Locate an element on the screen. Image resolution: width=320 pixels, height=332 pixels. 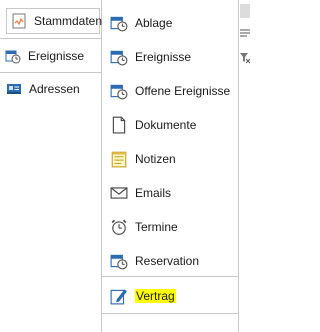
submenu-item-label: Dokumente is located at coordinates (166, 125).